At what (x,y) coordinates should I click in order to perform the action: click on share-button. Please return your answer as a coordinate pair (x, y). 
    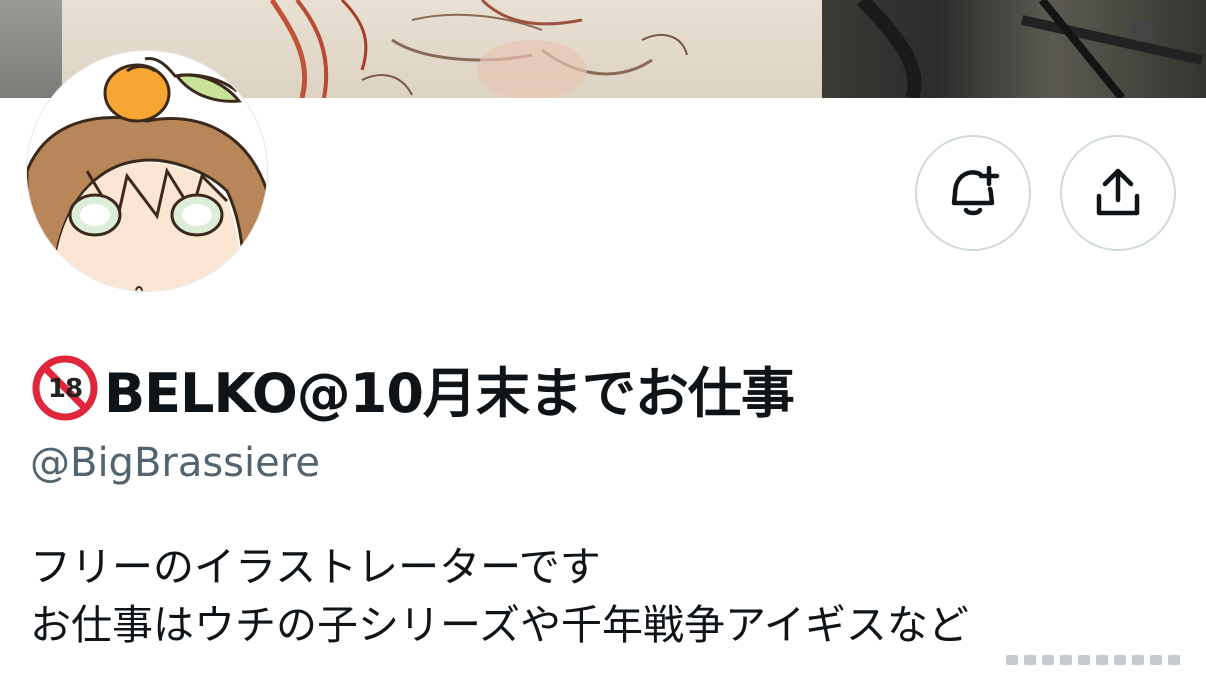
    Looking at the image, I should click on (1118, 193).